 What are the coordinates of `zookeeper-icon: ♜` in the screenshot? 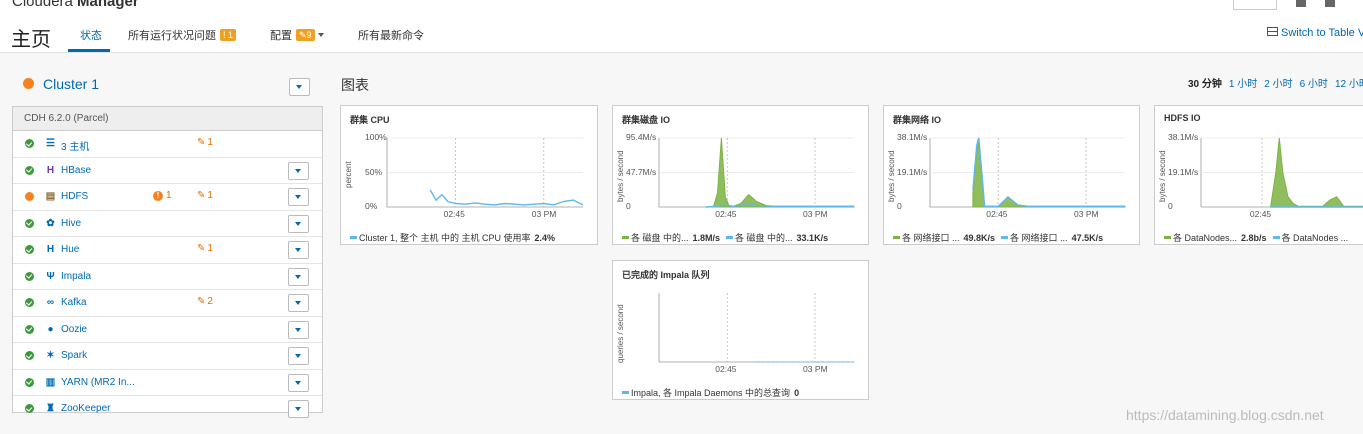 It's located at (50, 408).